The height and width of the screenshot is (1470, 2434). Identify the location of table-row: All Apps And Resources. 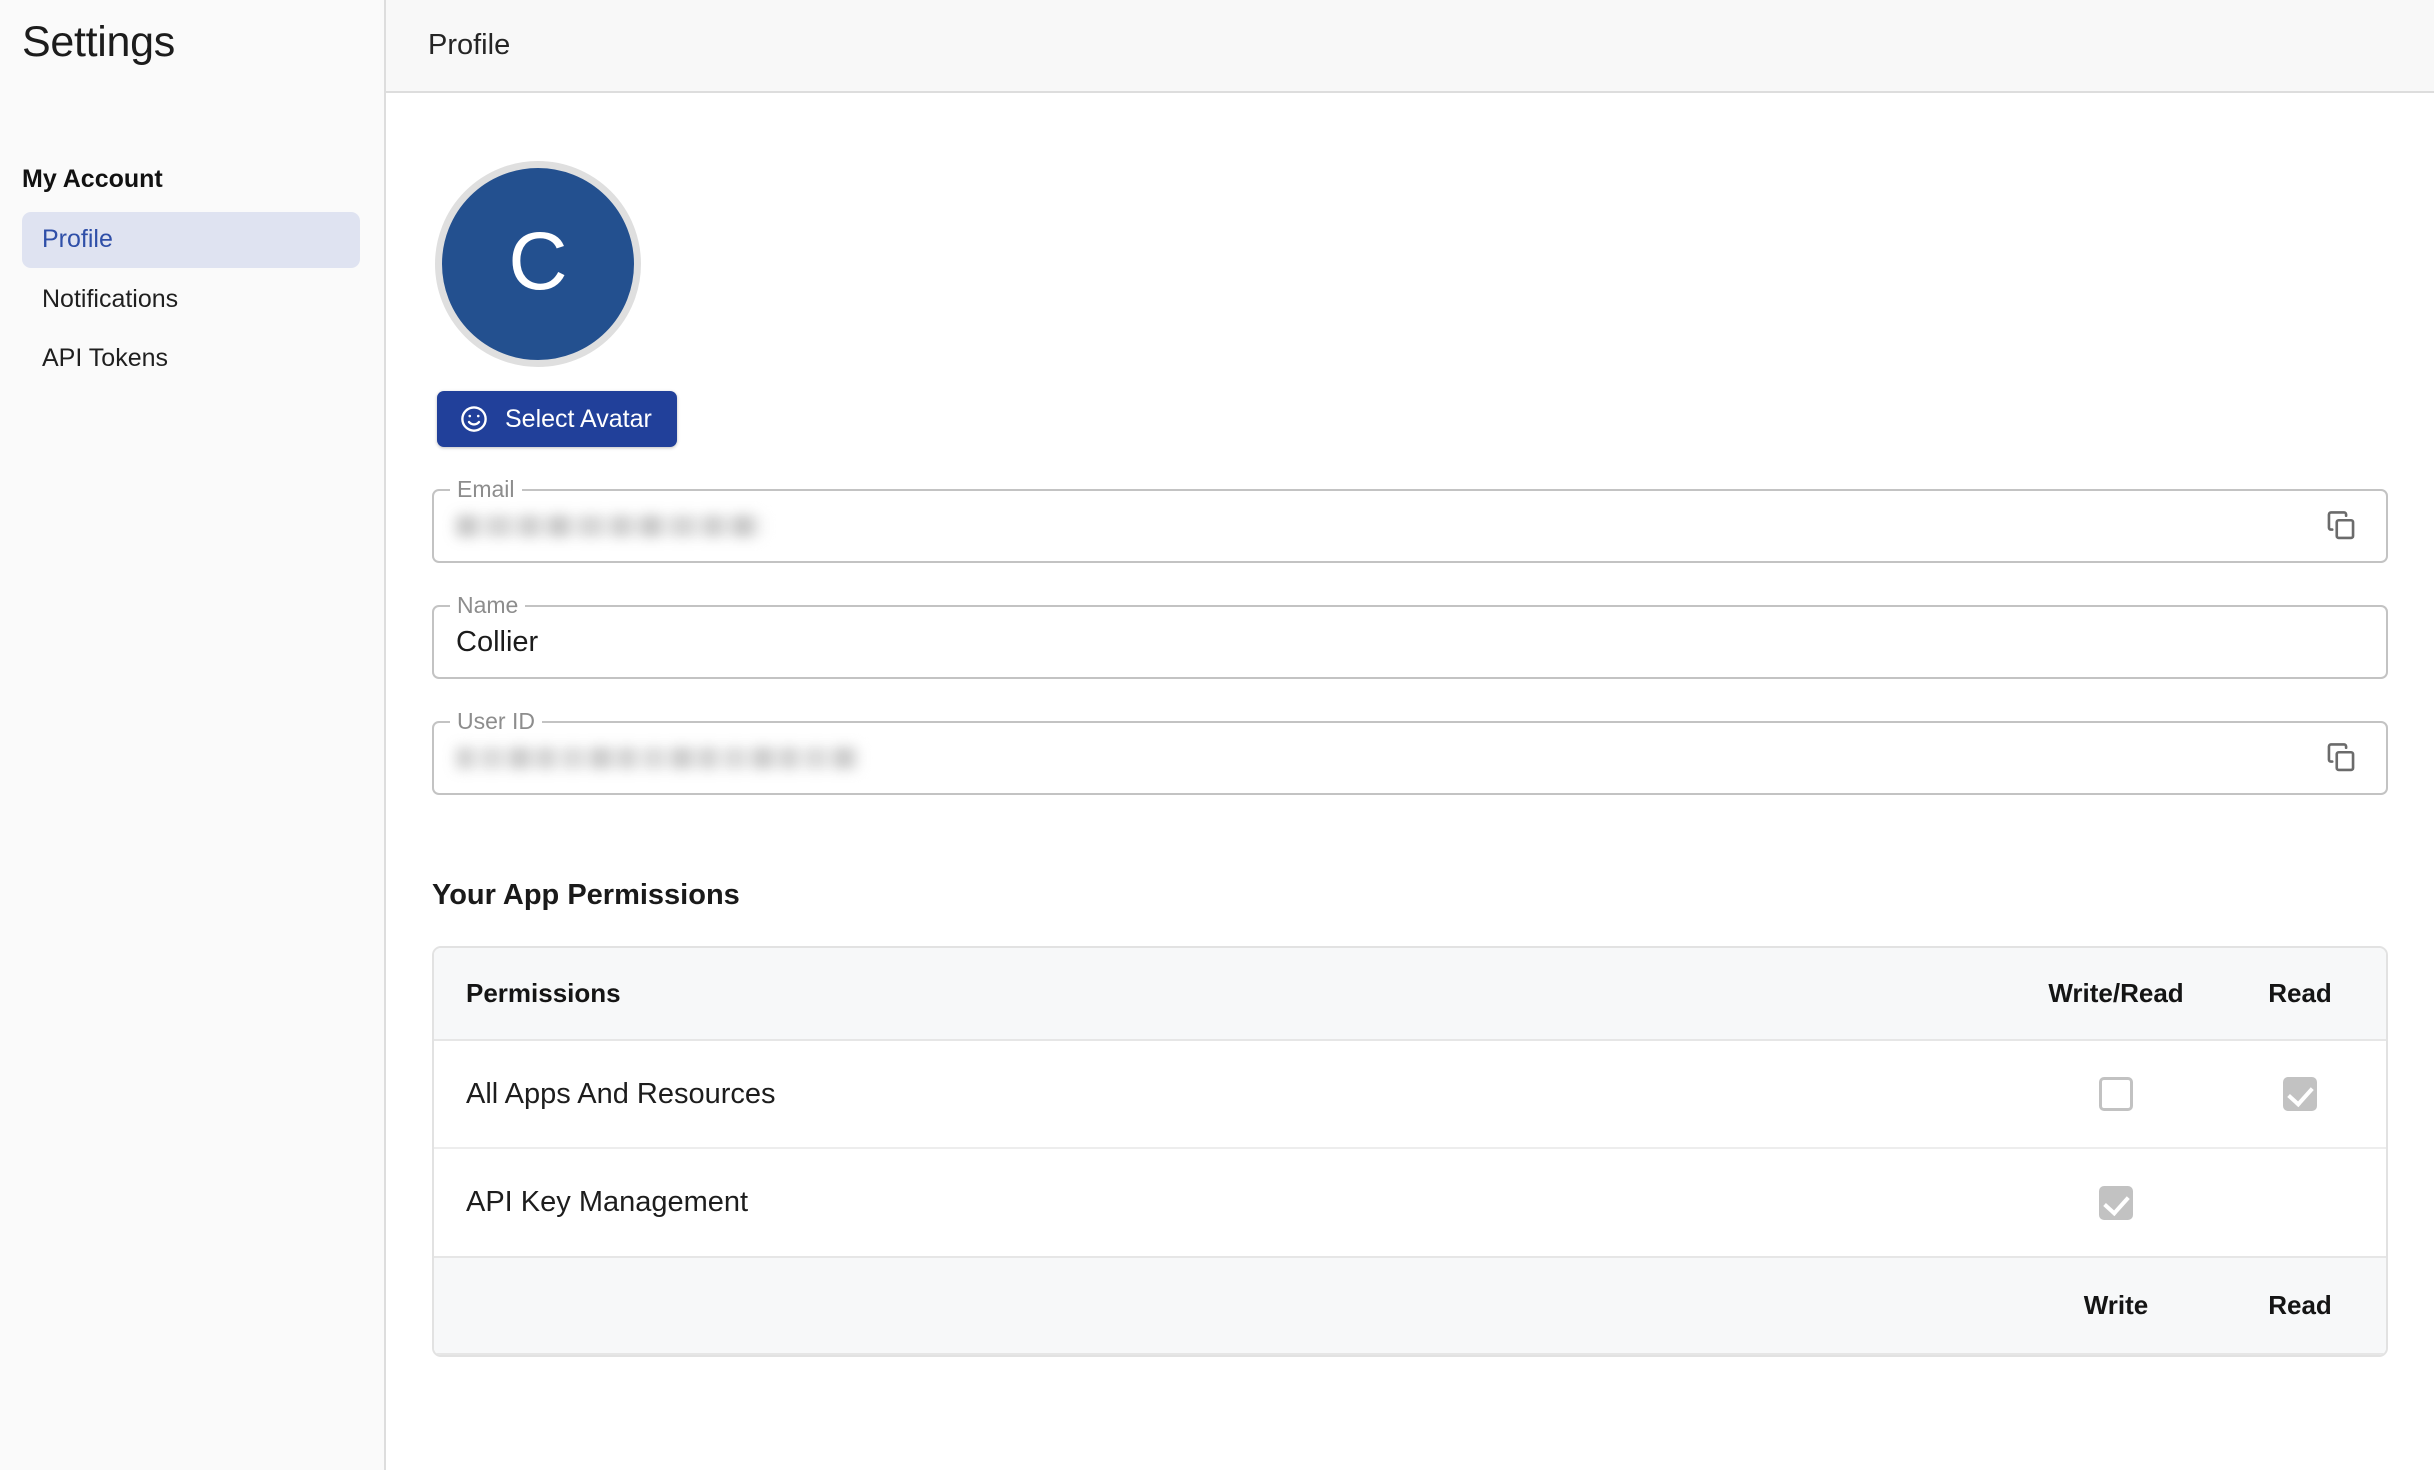
(1410, 1095).